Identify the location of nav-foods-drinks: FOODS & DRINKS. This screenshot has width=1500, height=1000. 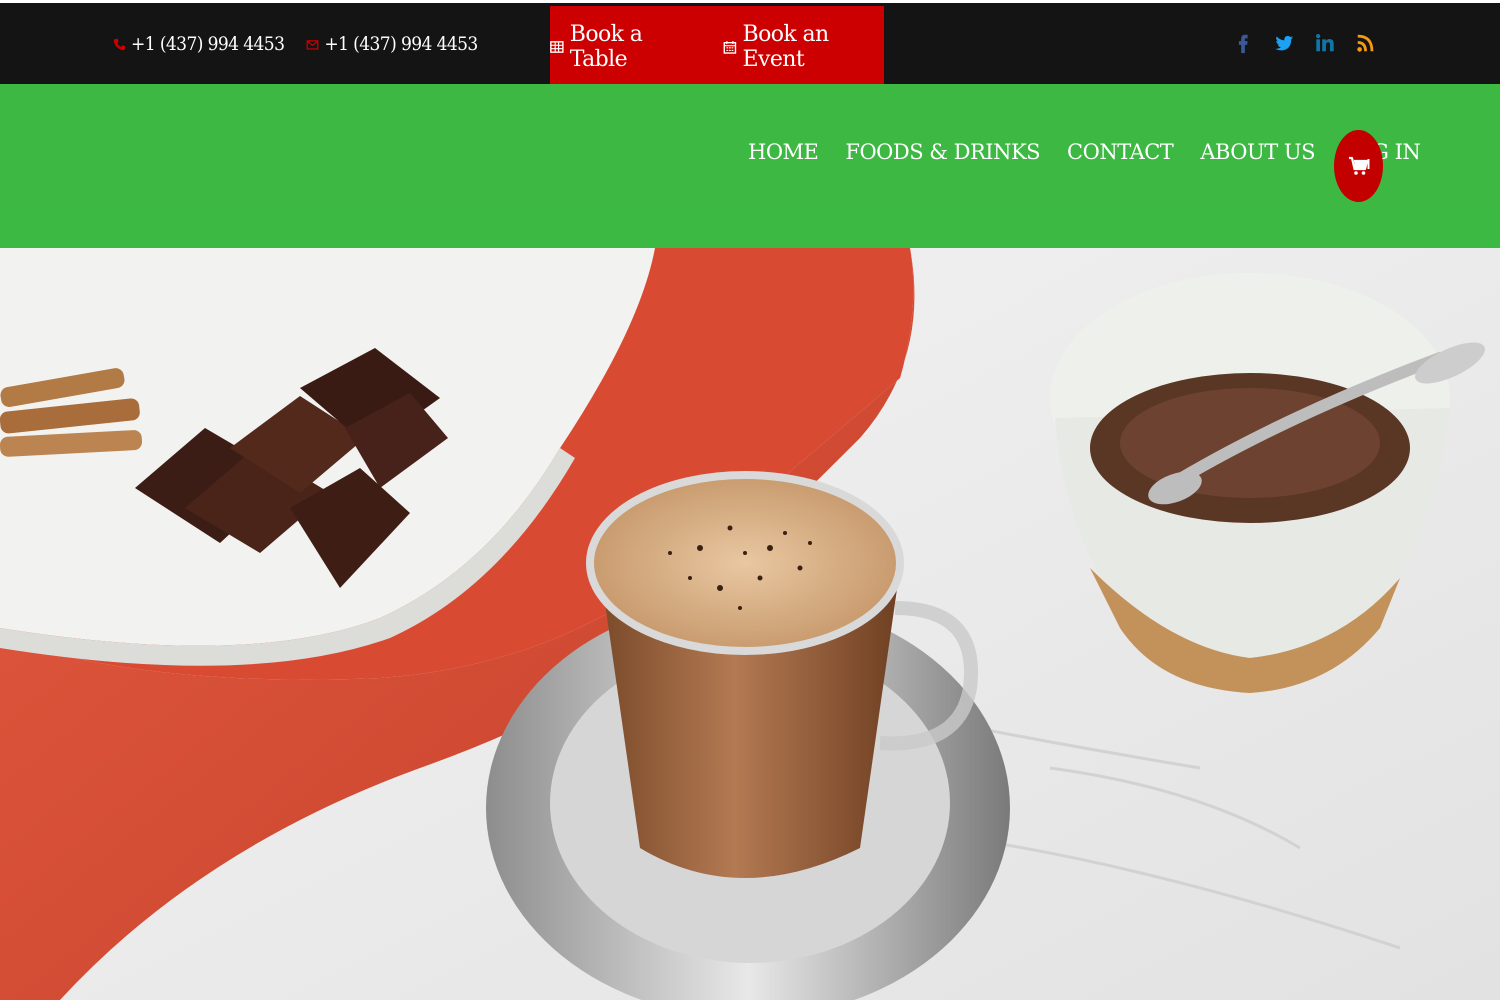
(942, 152).